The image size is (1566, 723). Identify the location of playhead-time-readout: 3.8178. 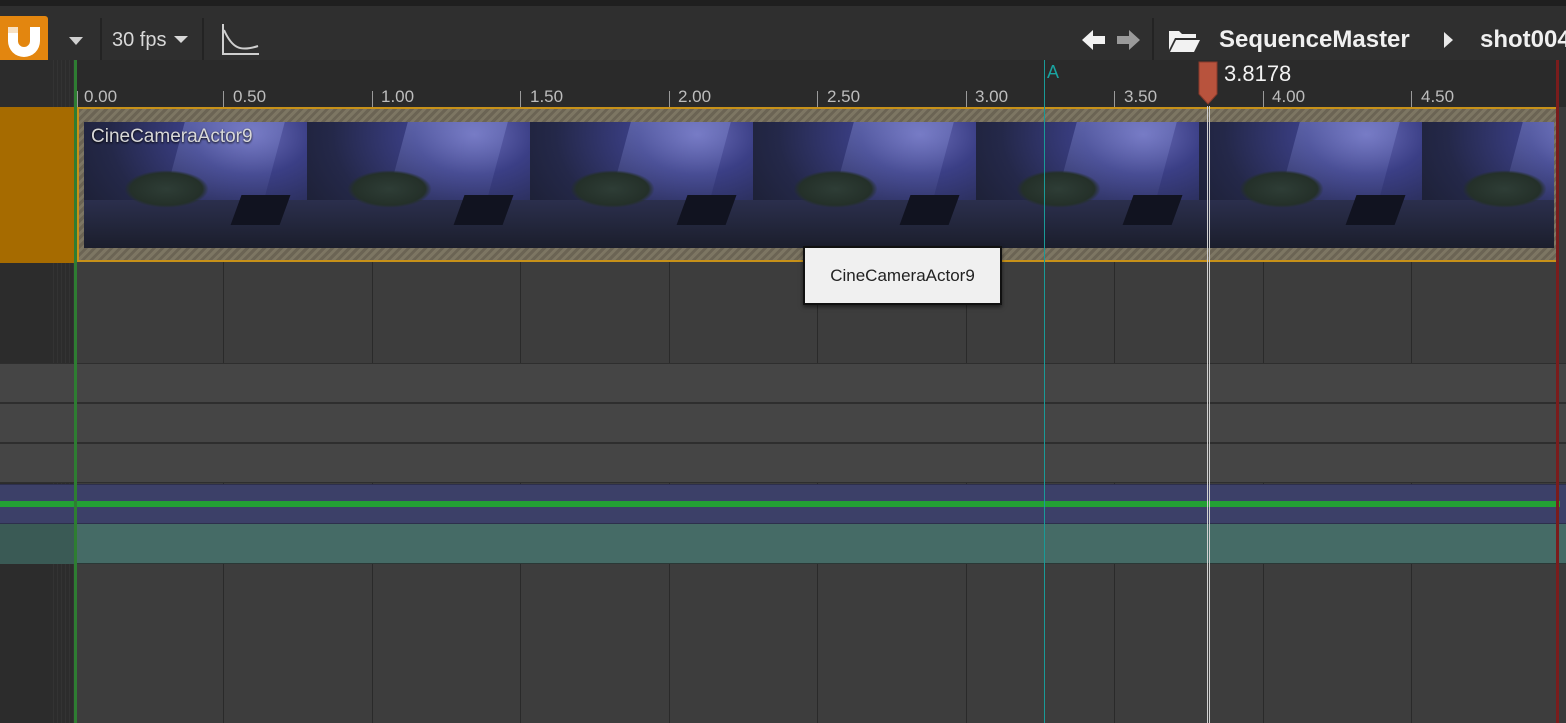
(1258, 73).